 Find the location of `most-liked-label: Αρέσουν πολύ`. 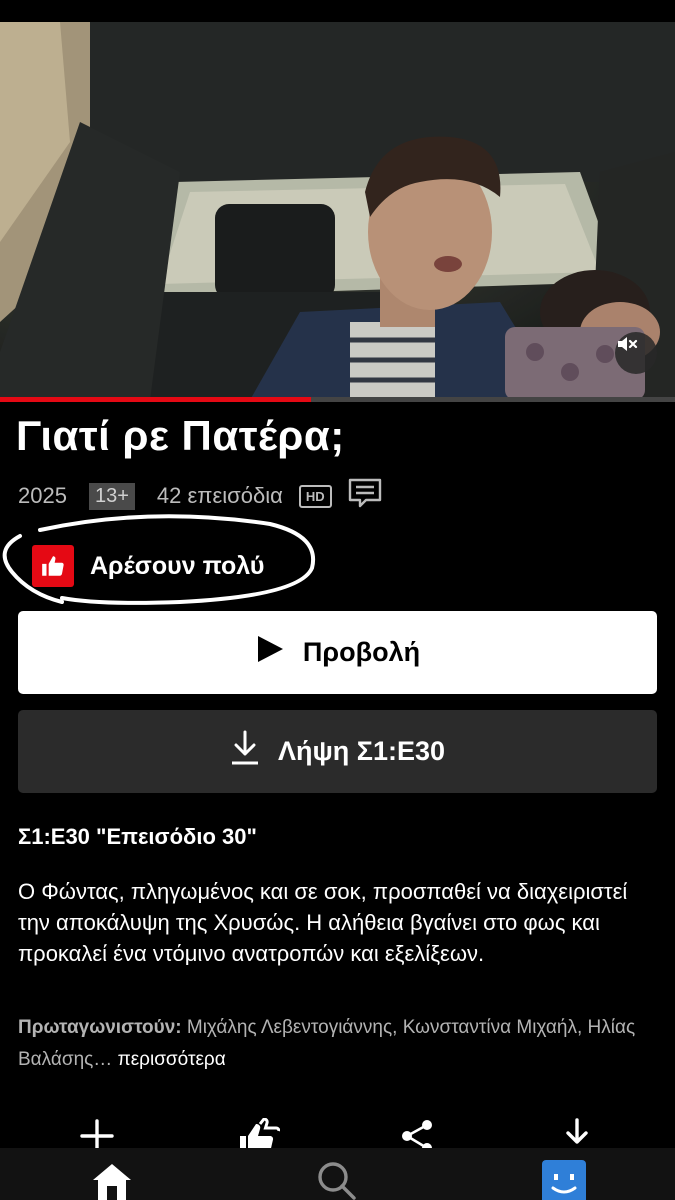

most-liked-label: Αρέσουν πολύ is located at coordinates (148, 566).